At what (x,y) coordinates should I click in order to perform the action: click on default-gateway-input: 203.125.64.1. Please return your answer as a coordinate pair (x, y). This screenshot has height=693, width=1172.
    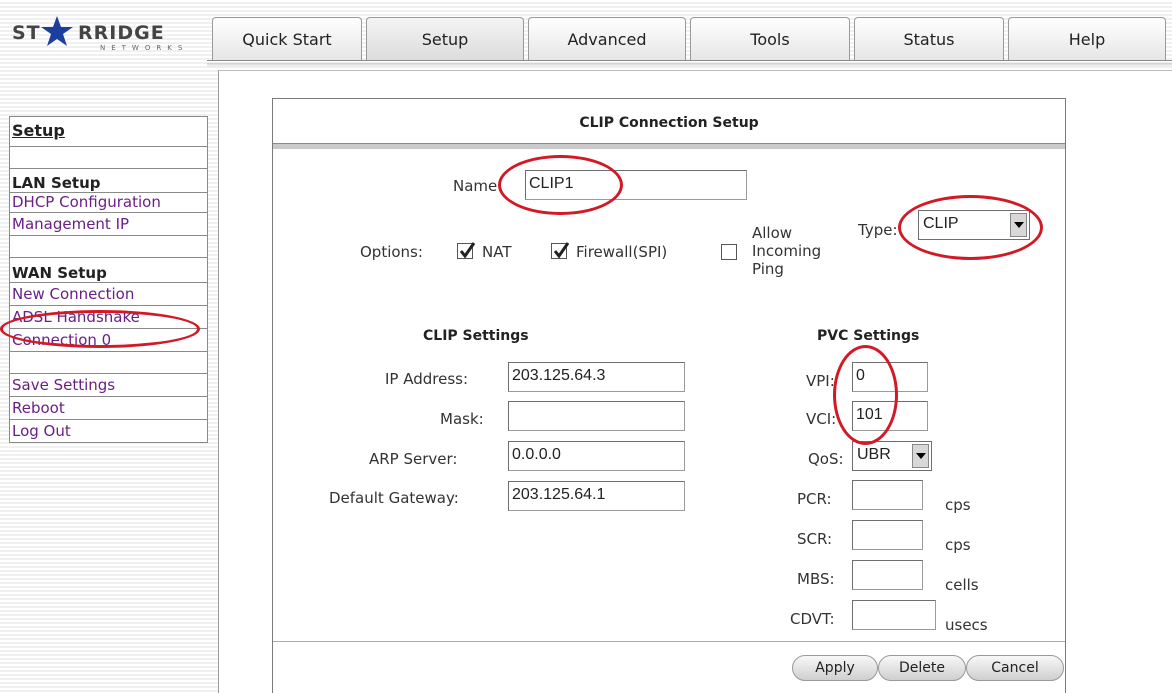
    Looking at the image, I should click on (596, 496).